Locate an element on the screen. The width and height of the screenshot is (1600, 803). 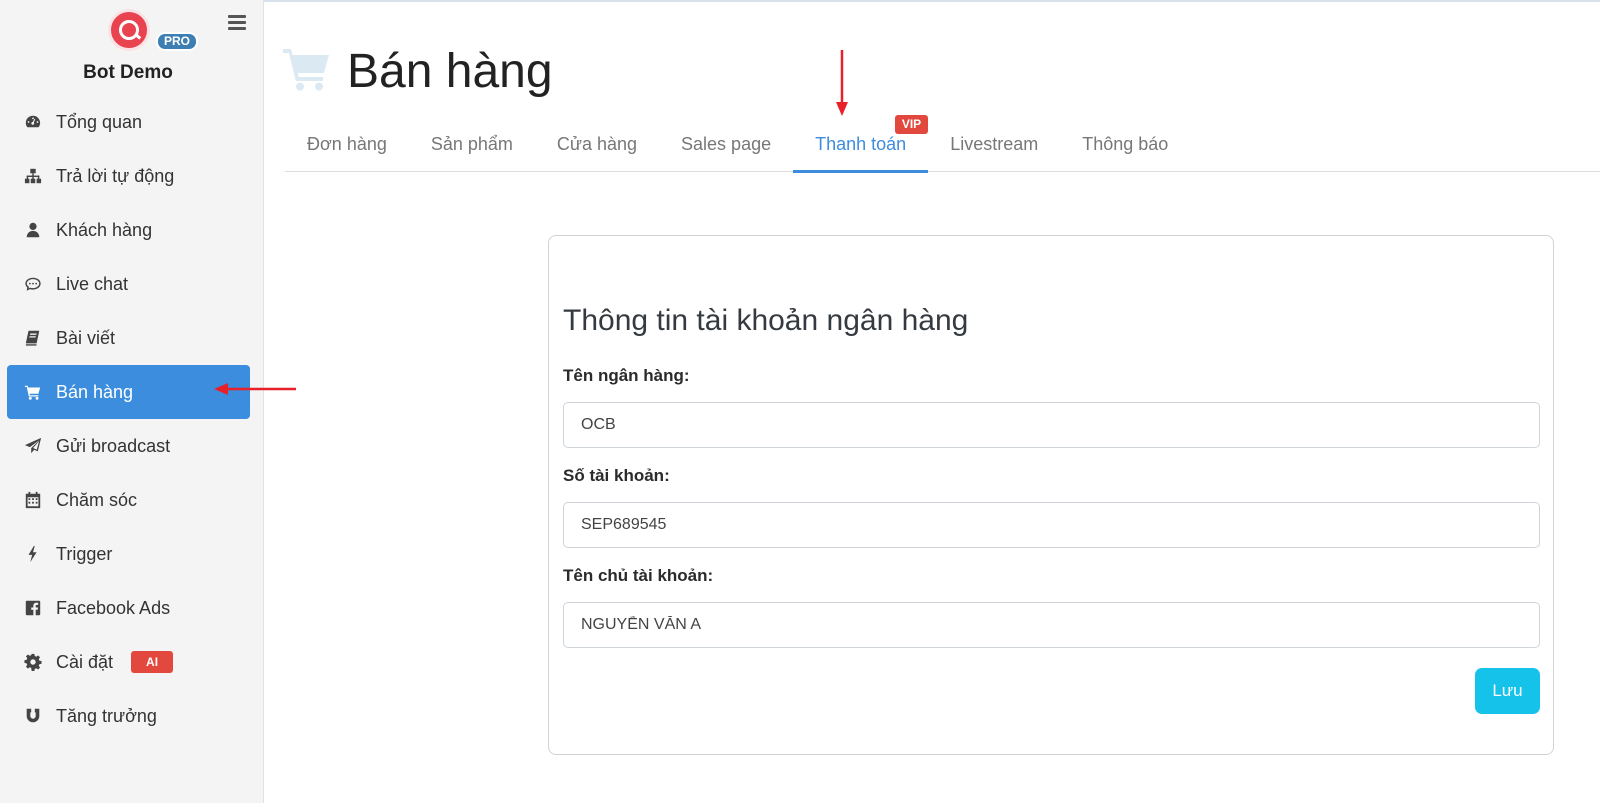
sidebar-item-label: Trigger is located at coordinates (84, 553).